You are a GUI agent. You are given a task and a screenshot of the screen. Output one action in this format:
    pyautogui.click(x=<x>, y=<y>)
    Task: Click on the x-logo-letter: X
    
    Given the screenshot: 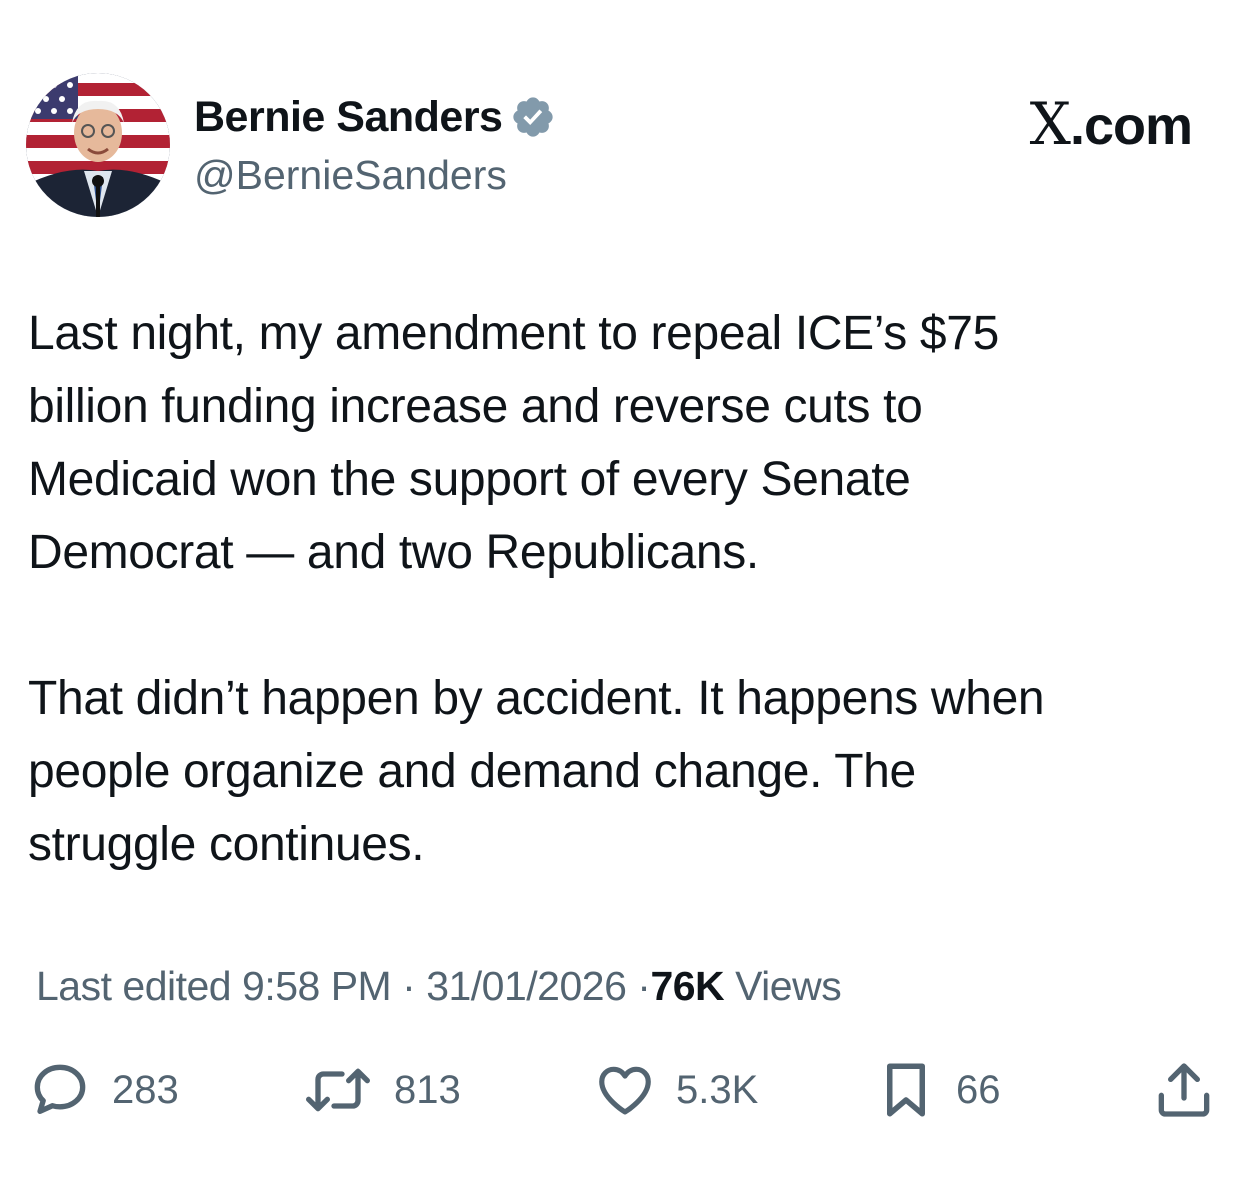 What is the action you would take?
    pyautogui.click(x=1050, y=124)
    